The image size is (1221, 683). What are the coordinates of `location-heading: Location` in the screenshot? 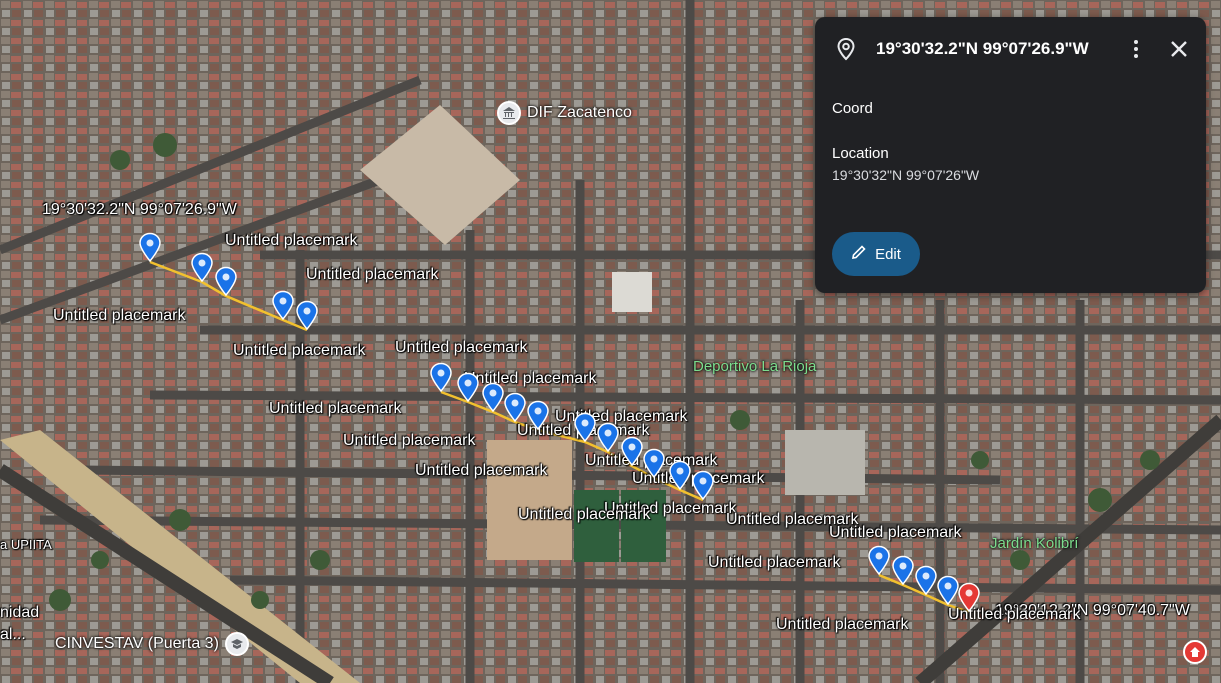 It's located at (860, 153).